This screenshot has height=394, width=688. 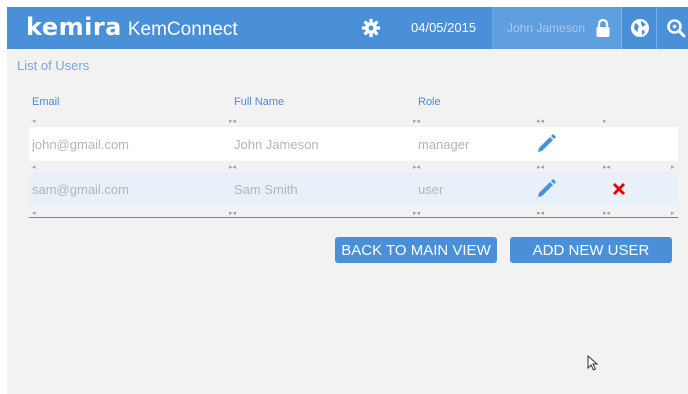 I want to click on cell-full-name: Sam Smith, so click(x=266, y=189).